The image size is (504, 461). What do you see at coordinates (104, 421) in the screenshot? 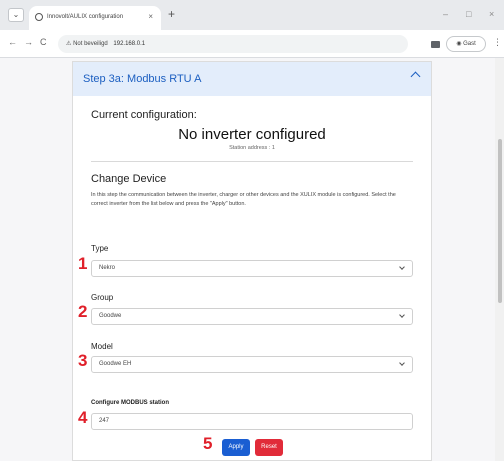
I see `modbus-station-value: 247` at bounding box center [104, 421].